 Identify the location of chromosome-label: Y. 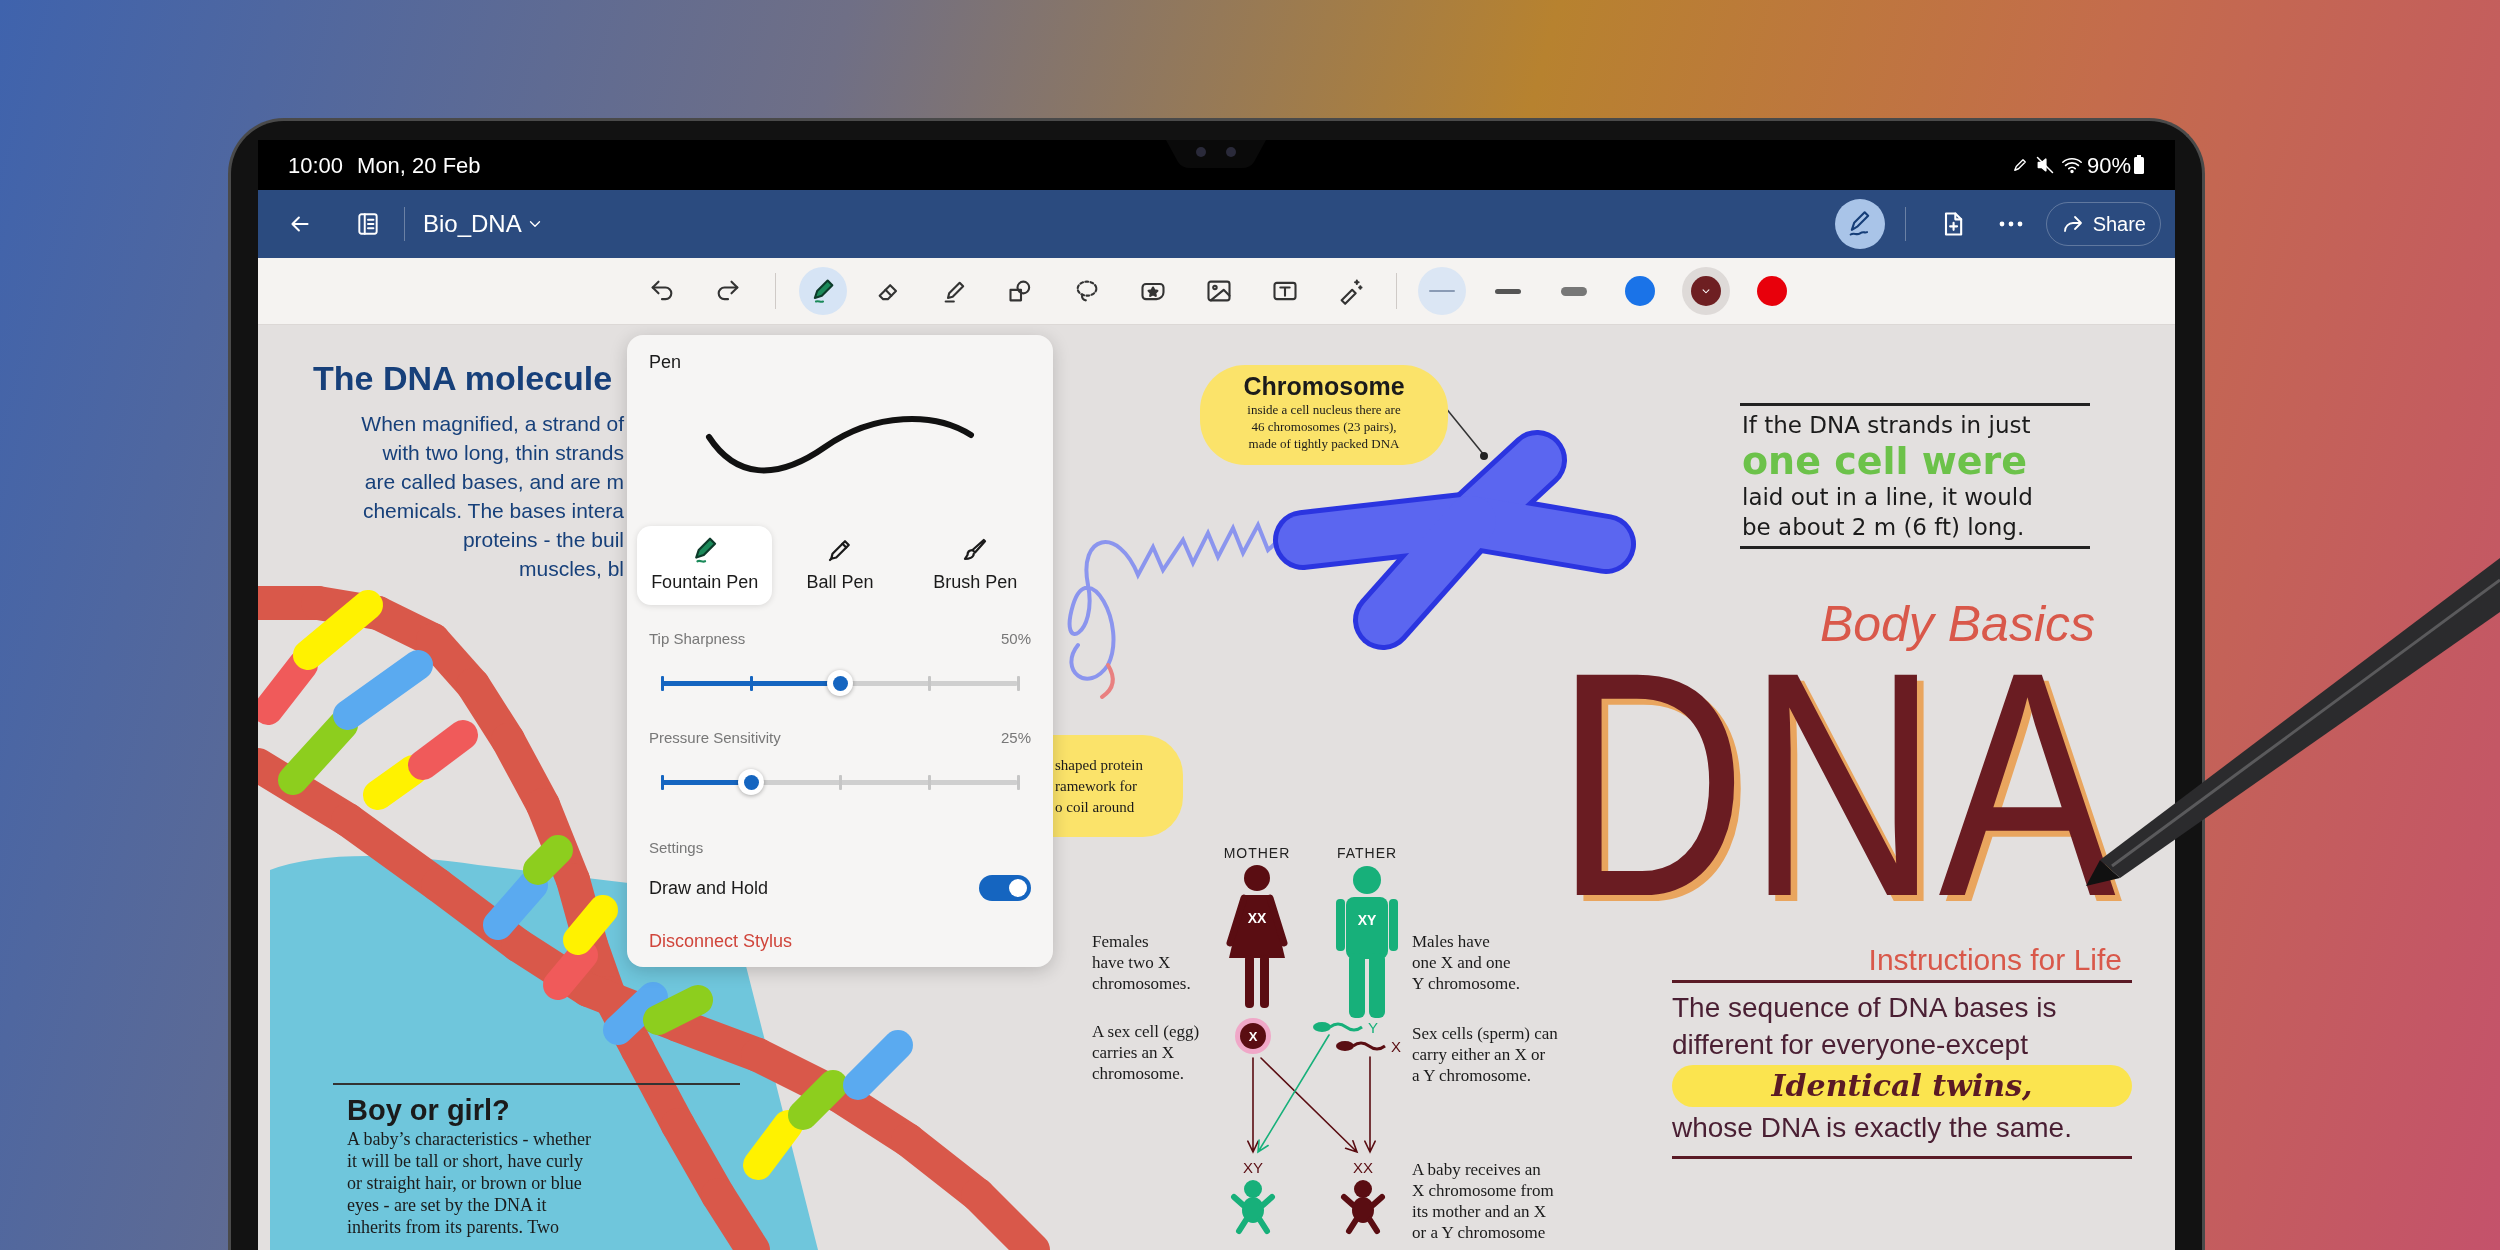
(1373, 1027).